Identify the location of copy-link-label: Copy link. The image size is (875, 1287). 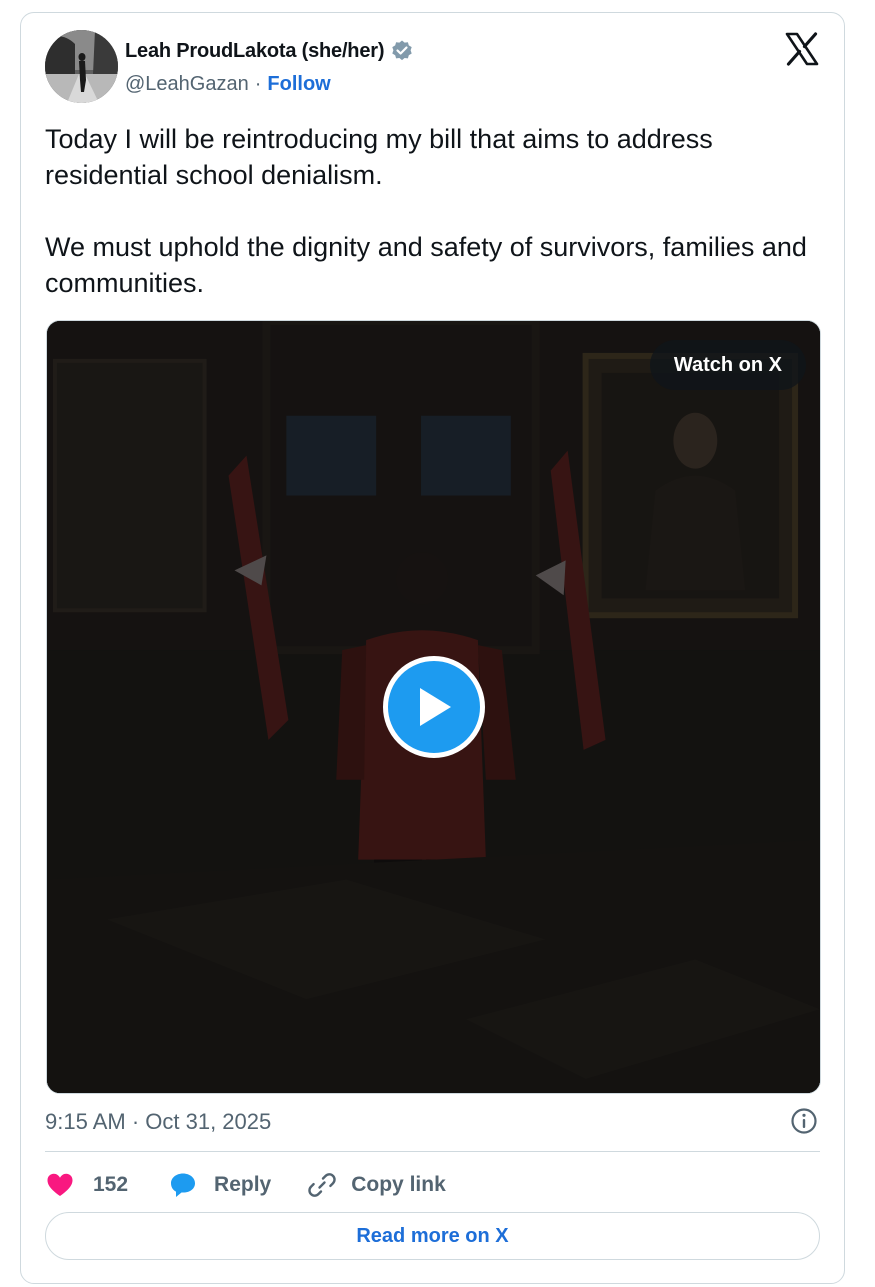
(398, 1184).